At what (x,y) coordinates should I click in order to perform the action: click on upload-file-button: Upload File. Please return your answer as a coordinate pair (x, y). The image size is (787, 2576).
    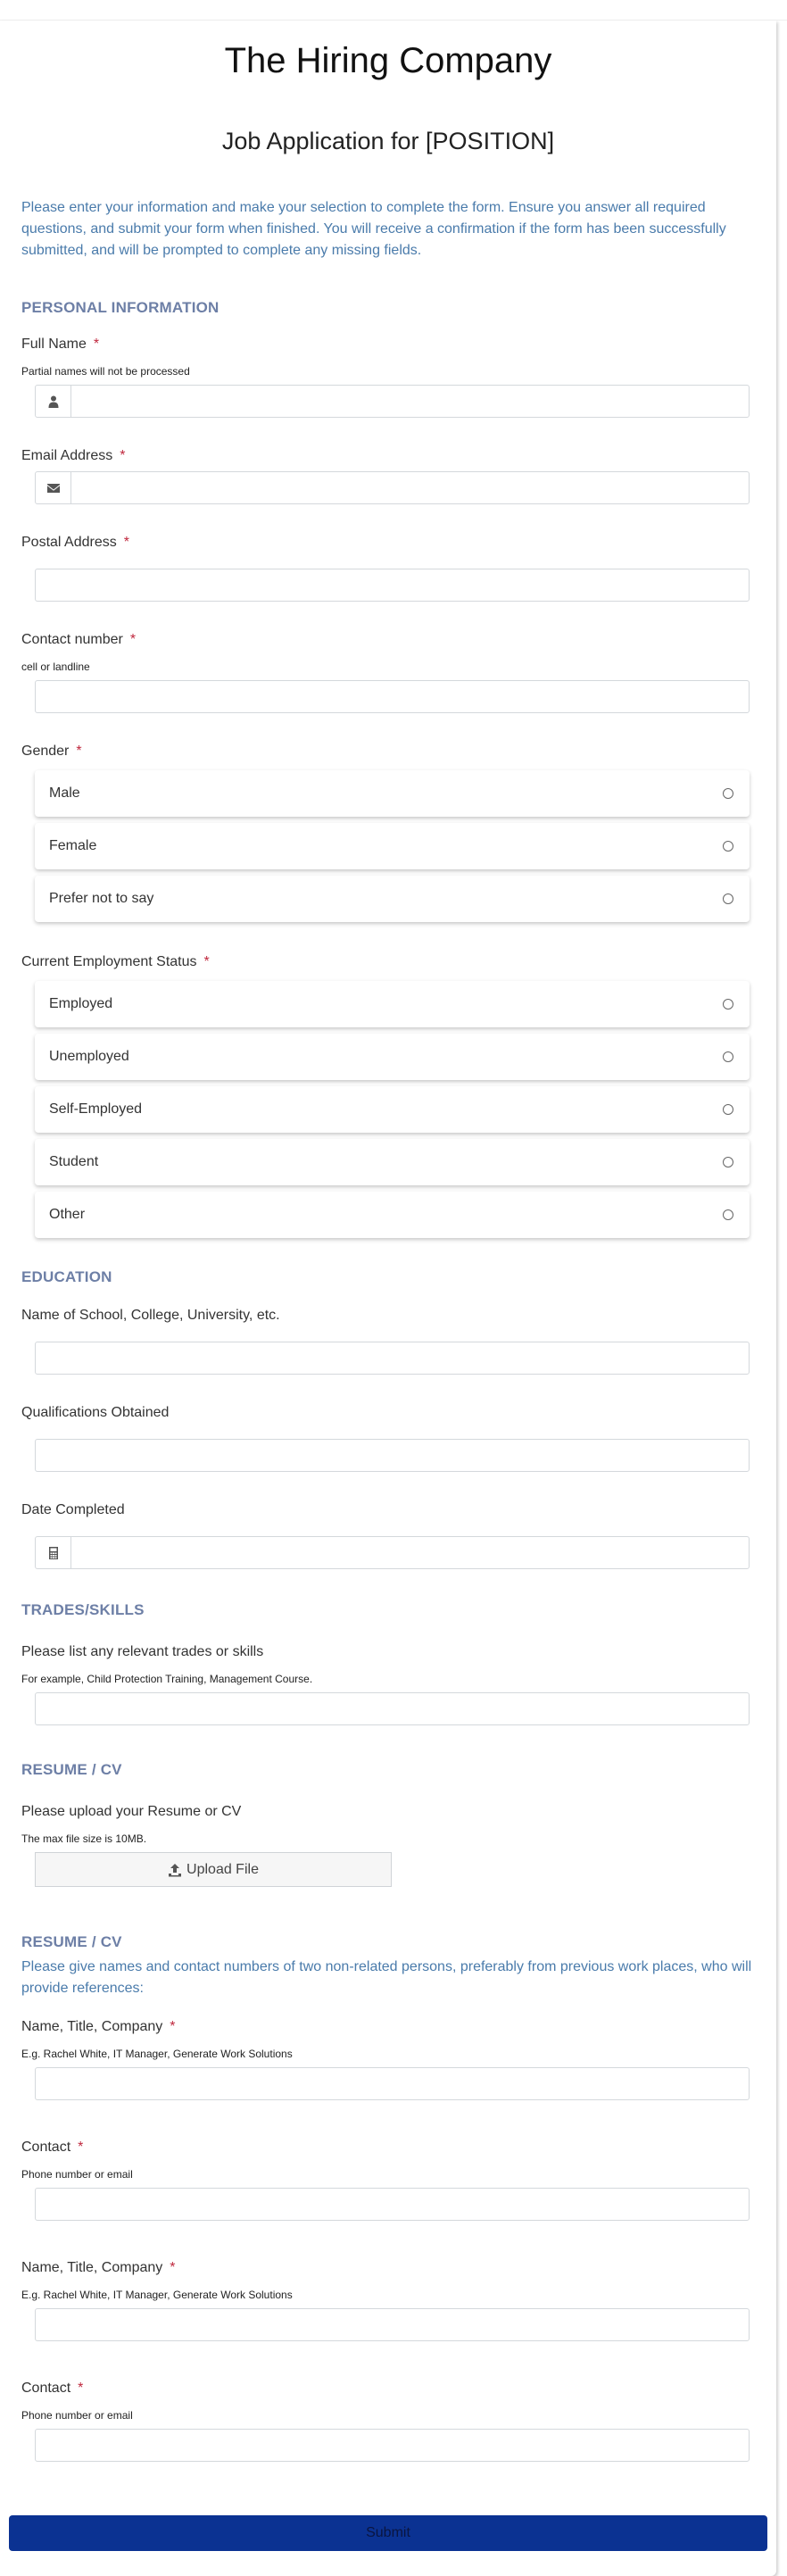
    Looking at the image, I should click on (213, 1870).